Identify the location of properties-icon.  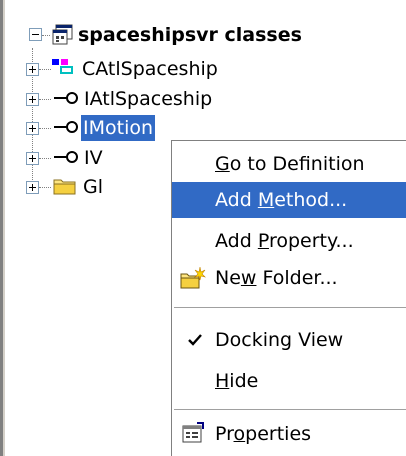
(193, 432).